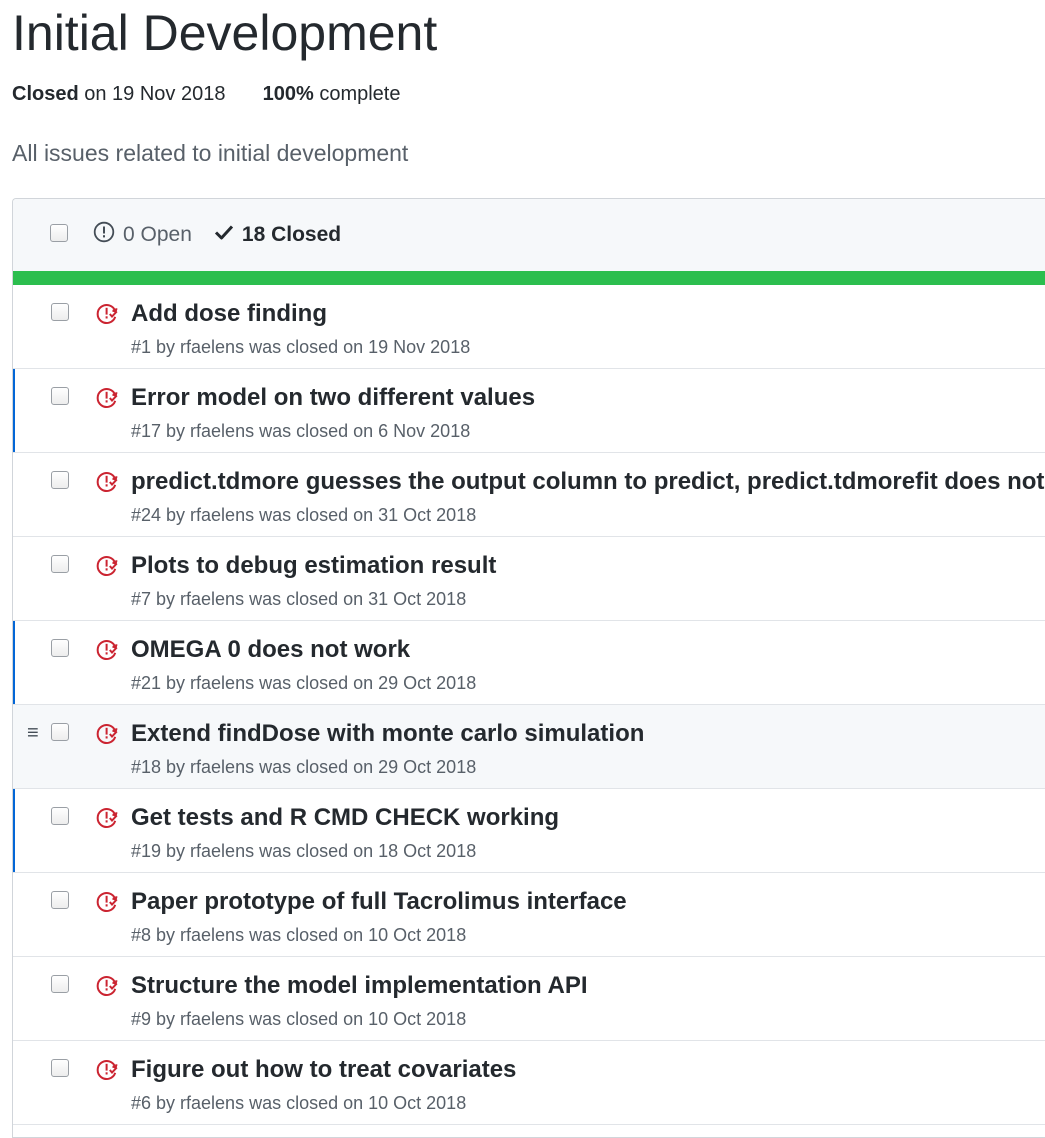 The height and width of the screenshot is (1138, 1045). I want to click on closed-issues-link: 18 Closed, so click(277, 235).